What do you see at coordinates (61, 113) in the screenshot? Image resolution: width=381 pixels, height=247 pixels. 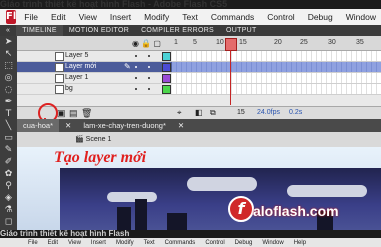 I see `new-layer-icon: ▣` at bounding box center [61, 113].